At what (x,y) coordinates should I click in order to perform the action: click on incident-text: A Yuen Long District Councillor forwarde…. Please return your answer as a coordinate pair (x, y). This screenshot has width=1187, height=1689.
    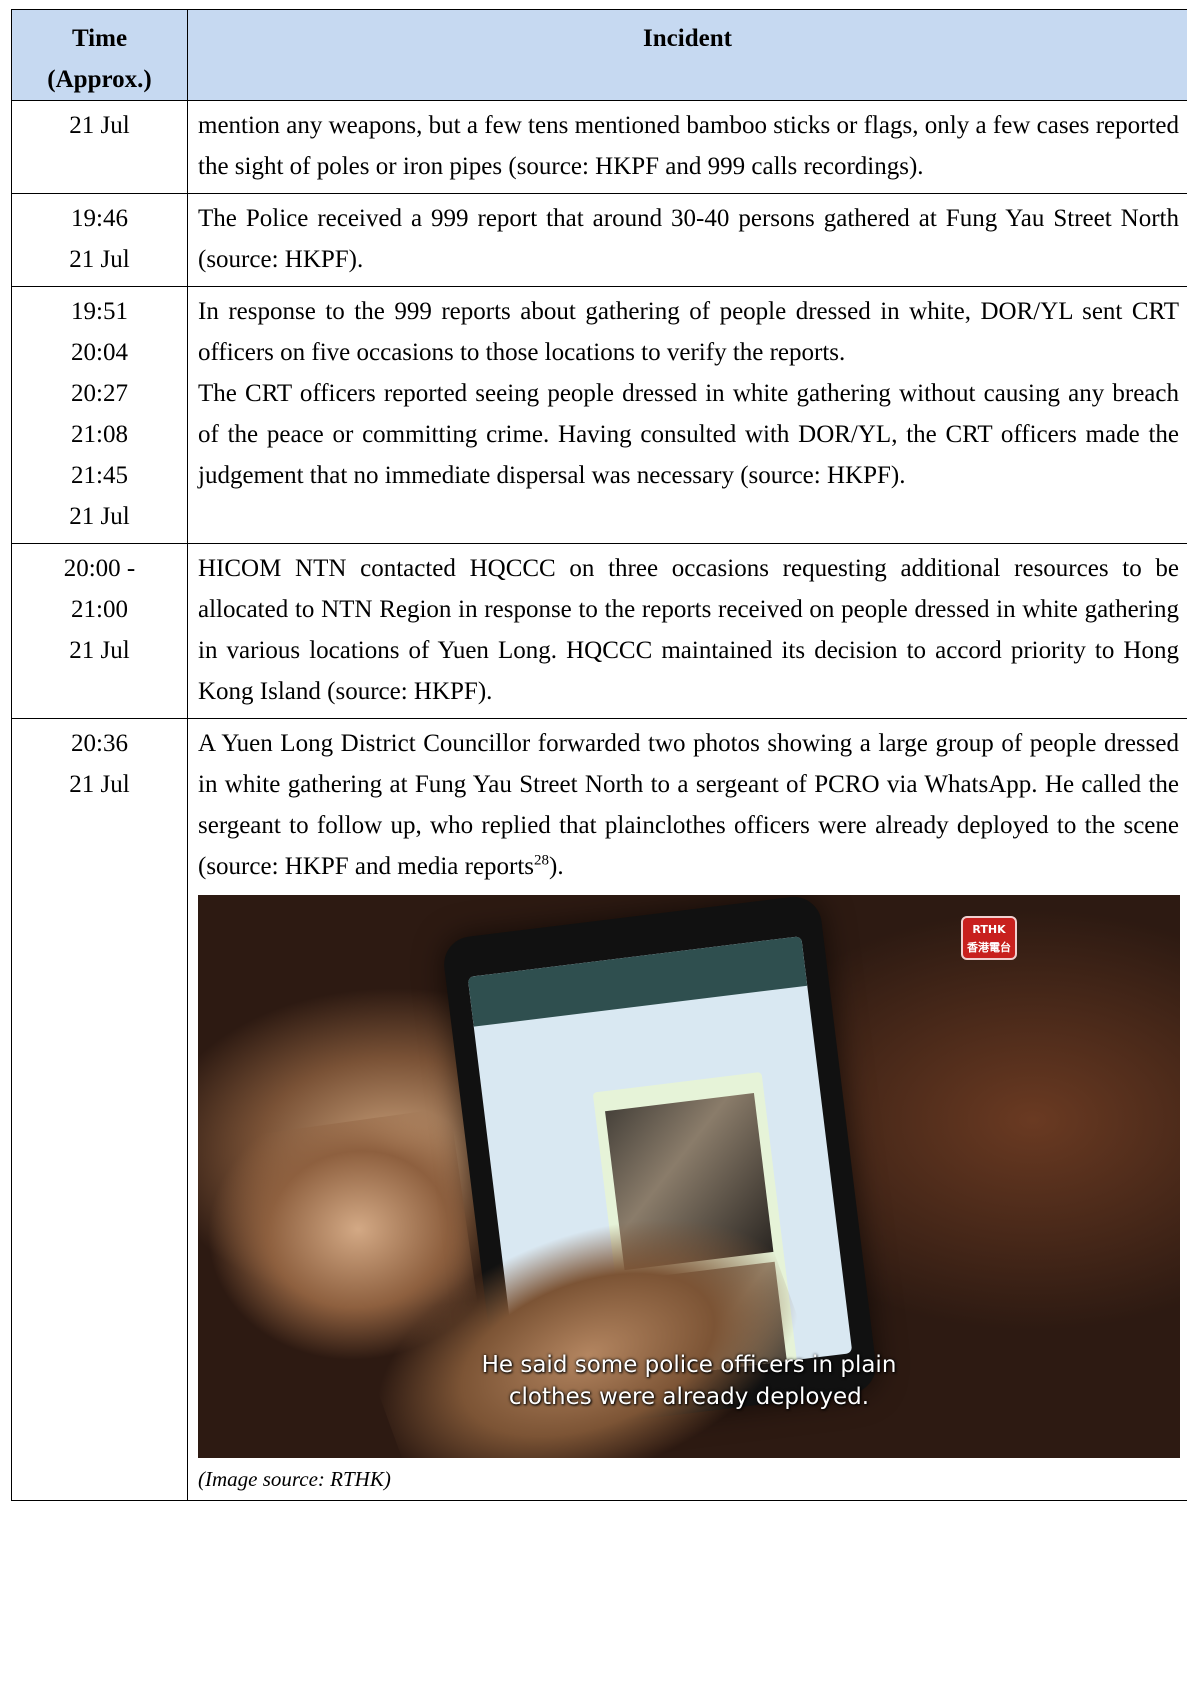
    Looking at the image, I should click on (688, 805).